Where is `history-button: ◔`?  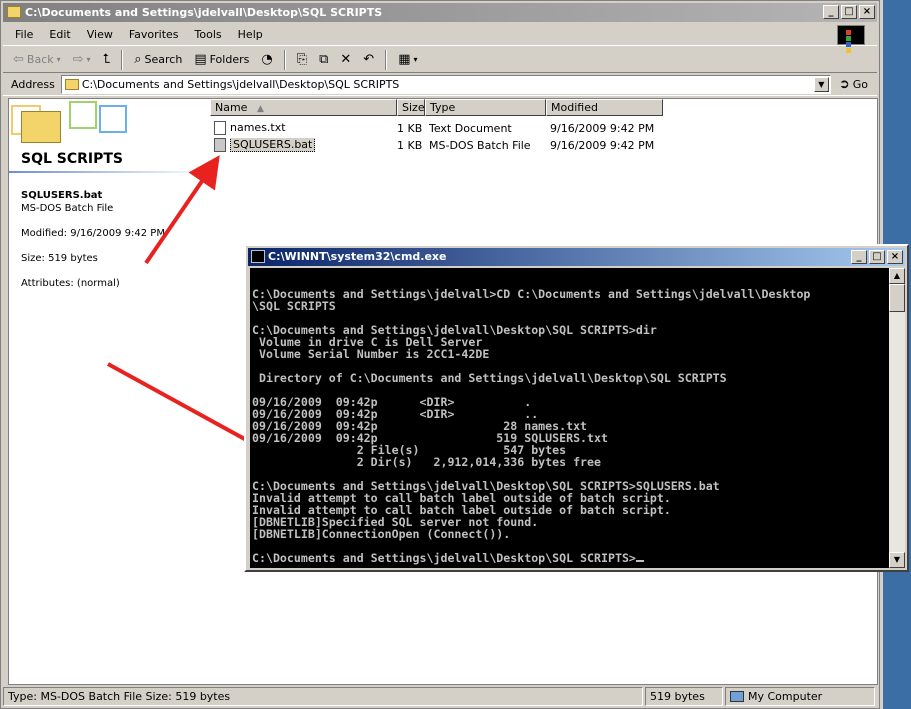 history-button: ◔ is located at coordinates (266, 59).